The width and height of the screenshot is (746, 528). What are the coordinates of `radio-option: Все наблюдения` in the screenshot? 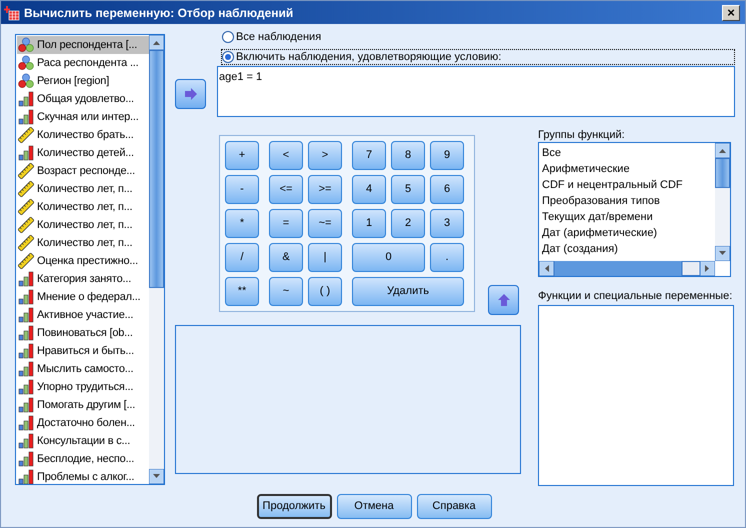 It's located at (478, 37).